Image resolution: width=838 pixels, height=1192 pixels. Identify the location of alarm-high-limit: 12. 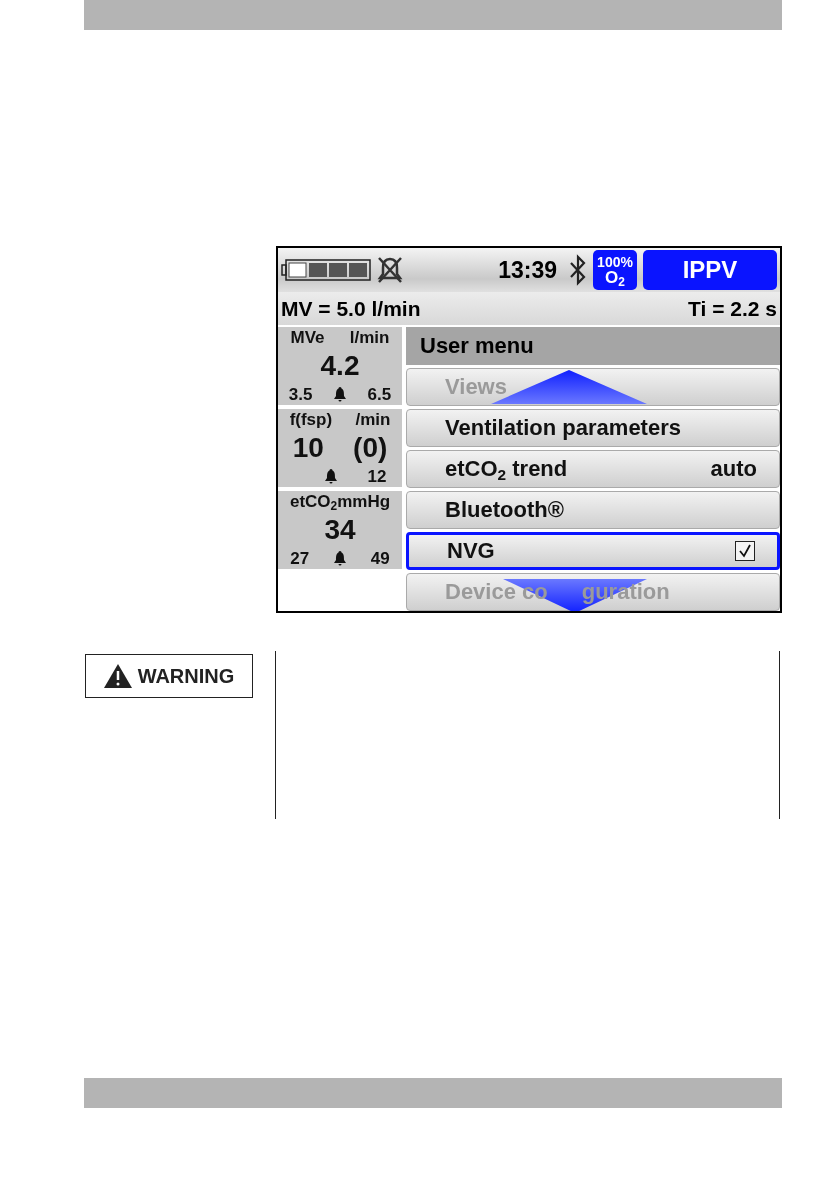
(377, 476).